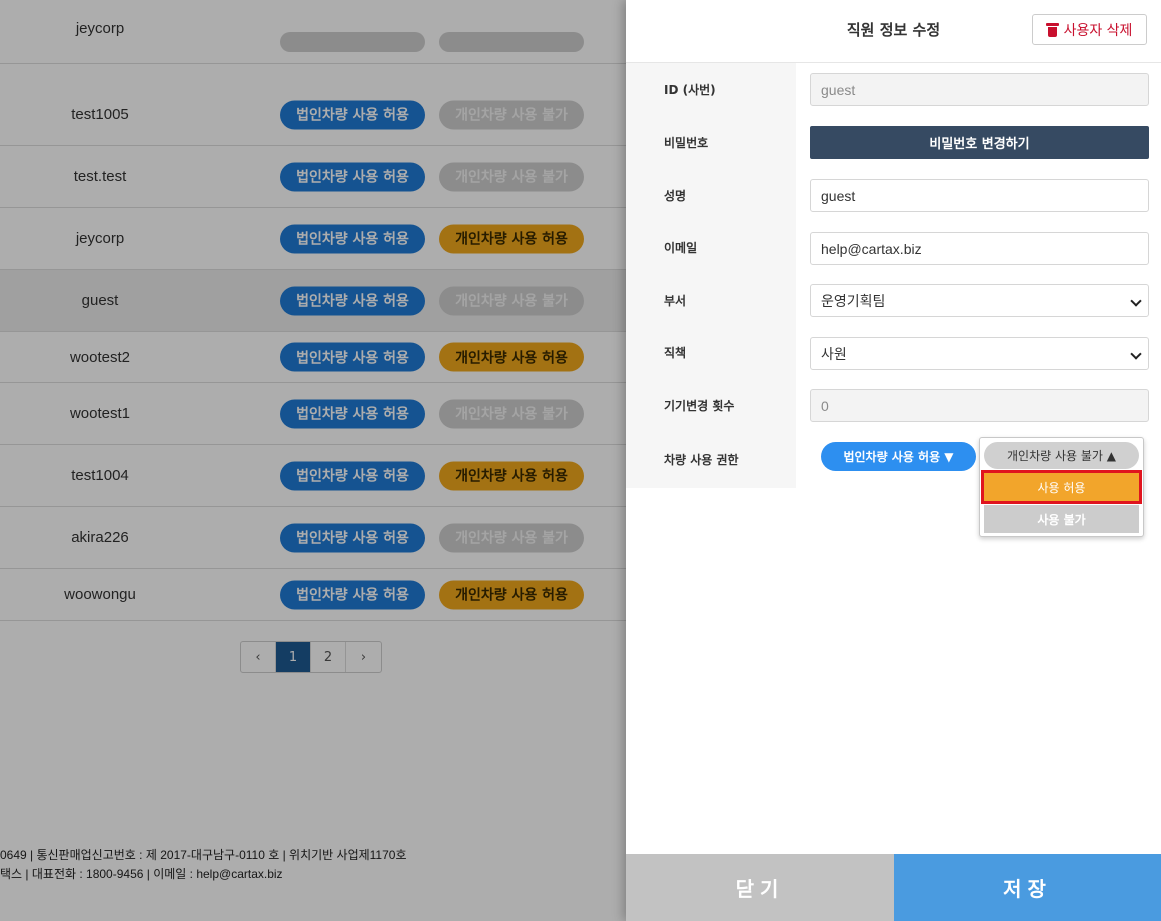  What do you see at coordinates (979, 142) in the screenshot?
I see `change-password-button: 비밀번호 변경하기` at bounding box center [979, 142].